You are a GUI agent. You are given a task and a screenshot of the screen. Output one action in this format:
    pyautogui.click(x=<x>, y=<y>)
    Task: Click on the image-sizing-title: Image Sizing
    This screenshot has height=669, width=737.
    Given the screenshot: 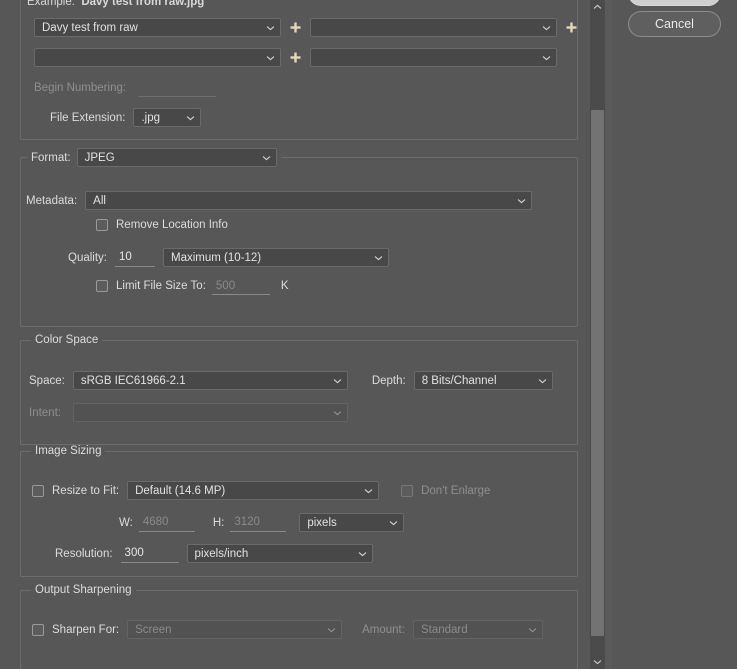 What is the action you would take?
    pyautogui.click(x=68, y=451)
    